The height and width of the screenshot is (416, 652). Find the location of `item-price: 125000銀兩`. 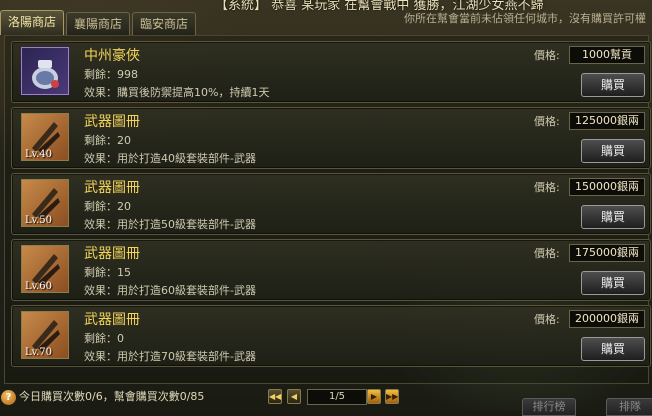

item-price: 125000銀兩 is located at coordinates (607, 121).